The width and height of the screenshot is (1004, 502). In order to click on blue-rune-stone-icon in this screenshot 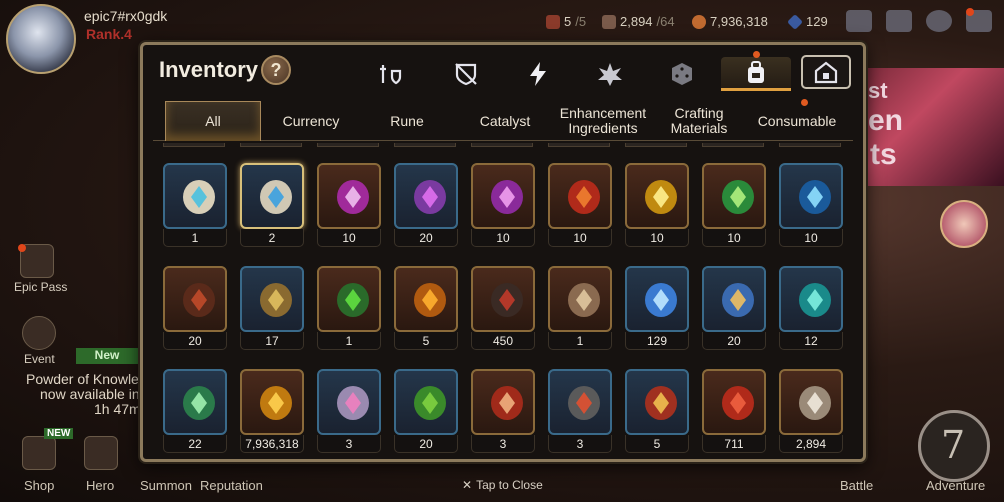, I will do `click(276, 197)`.